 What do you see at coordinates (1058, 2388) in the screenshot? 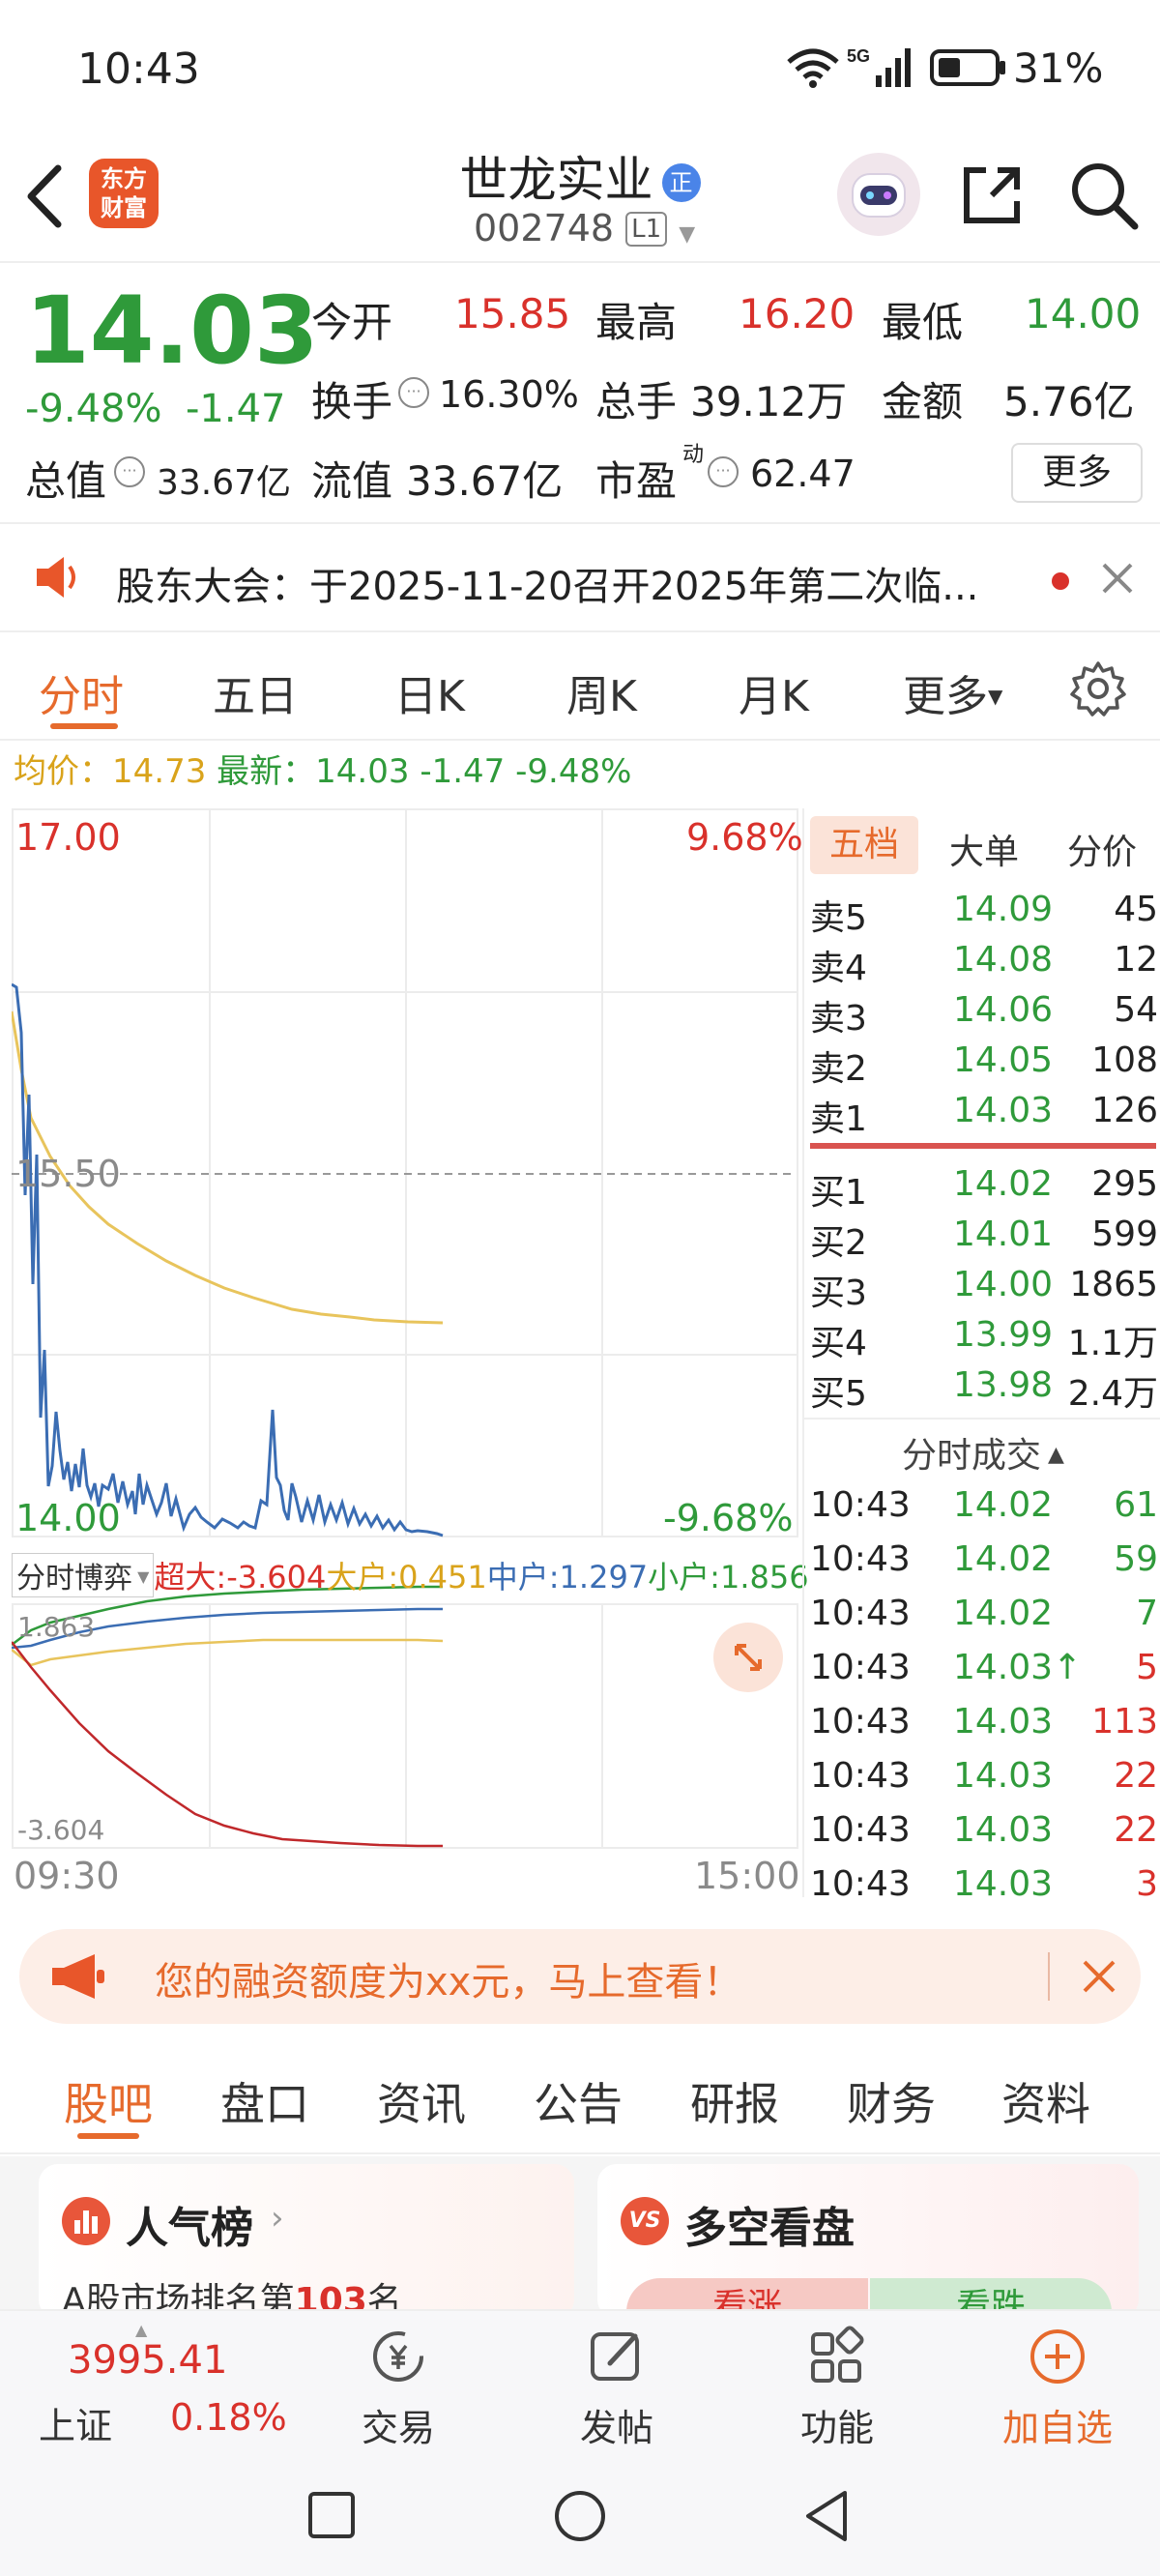
I see `add-watchlist-button: 加自选` at bounding box center [1058, 2388].